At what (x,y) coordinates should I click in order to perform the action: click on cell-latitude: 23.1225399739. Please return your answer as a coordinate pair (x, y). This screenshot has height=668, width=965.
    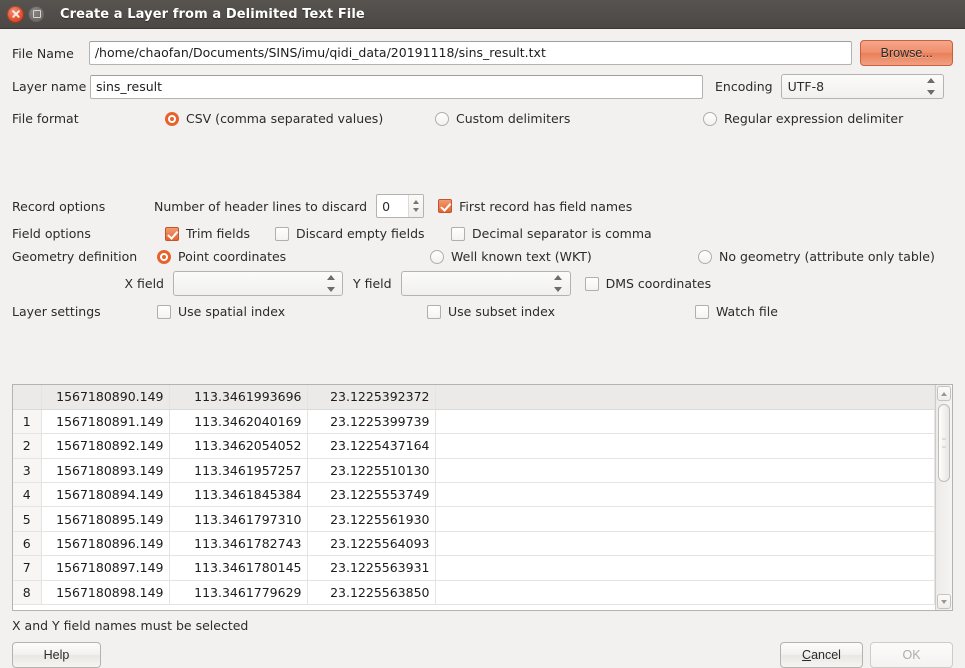
    Looking at the image, I should click on (371, 422).